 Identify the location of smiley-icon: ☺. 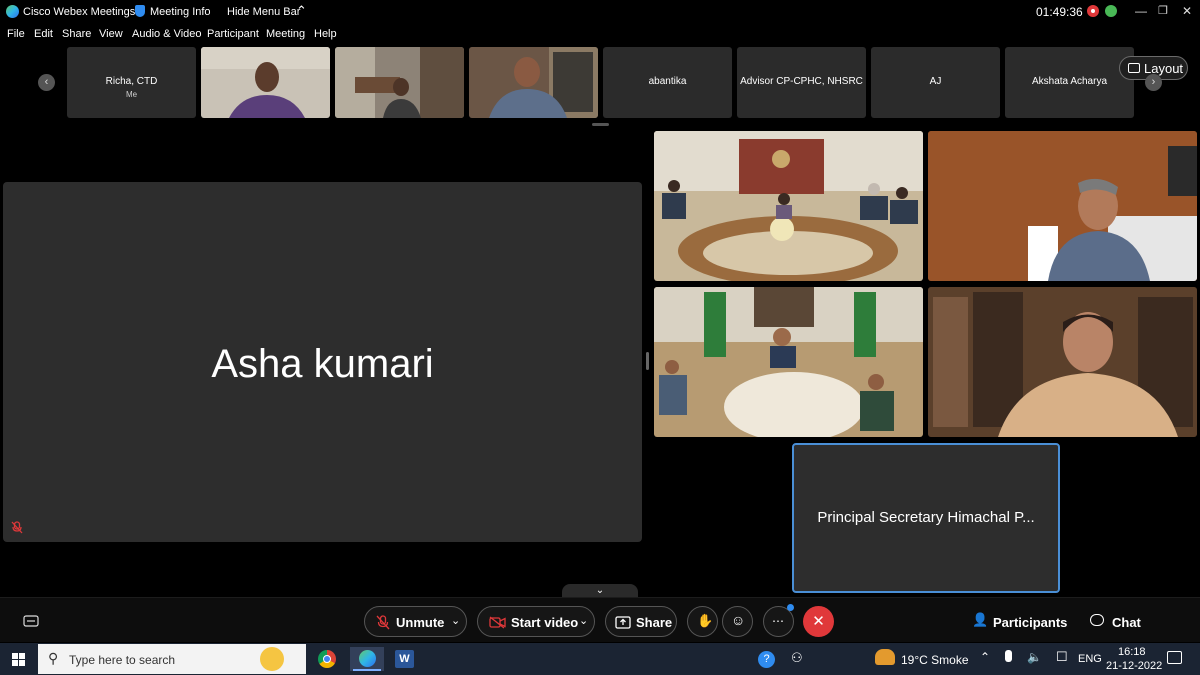
(738, 620).